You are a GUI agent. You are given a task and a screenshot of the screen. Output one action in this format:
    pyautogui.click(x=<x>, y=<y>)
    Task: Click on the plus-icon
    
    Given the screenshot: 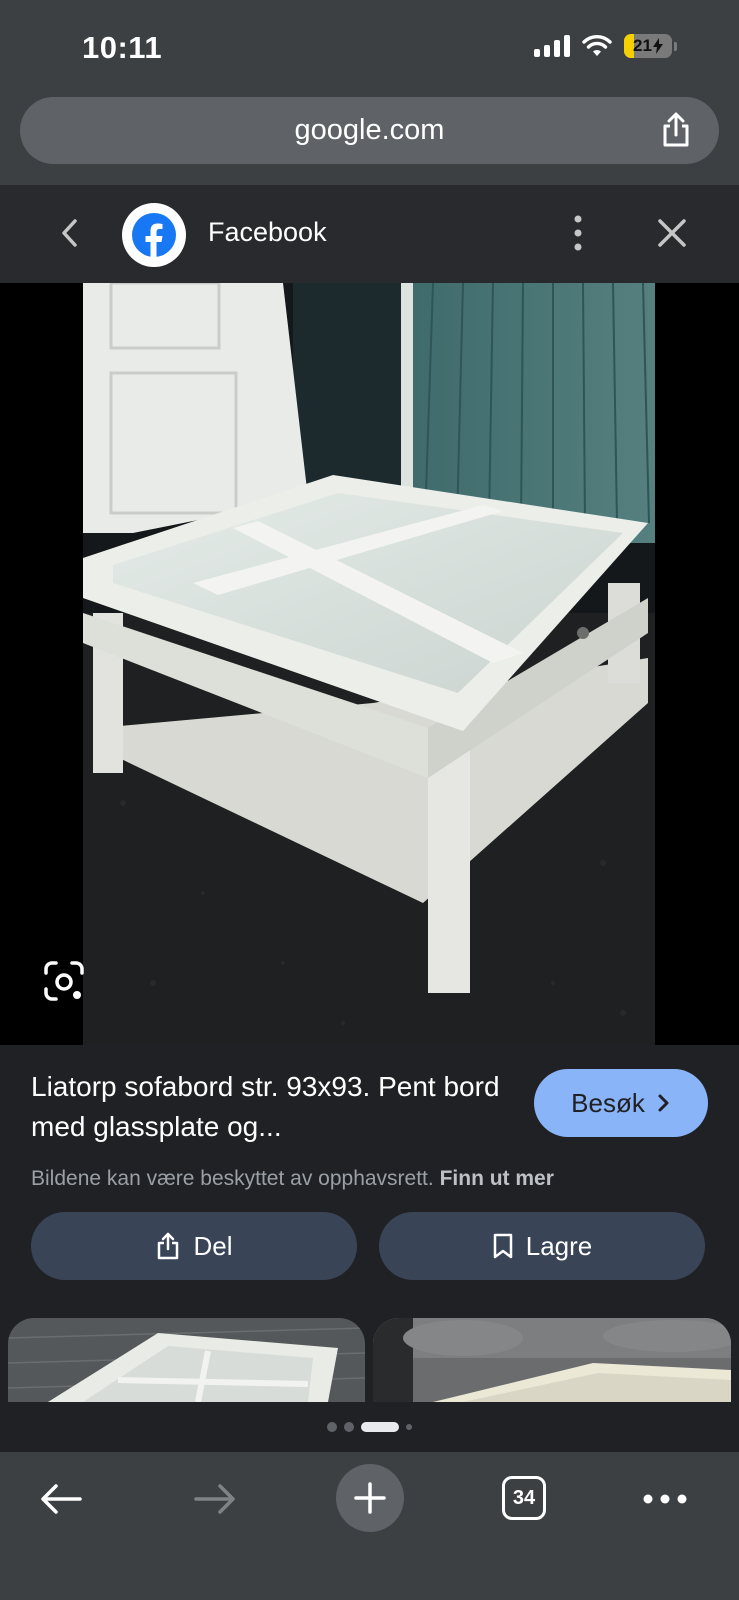 What is the action you would take?
    pyautogui.click(x=370, y=1498)
    